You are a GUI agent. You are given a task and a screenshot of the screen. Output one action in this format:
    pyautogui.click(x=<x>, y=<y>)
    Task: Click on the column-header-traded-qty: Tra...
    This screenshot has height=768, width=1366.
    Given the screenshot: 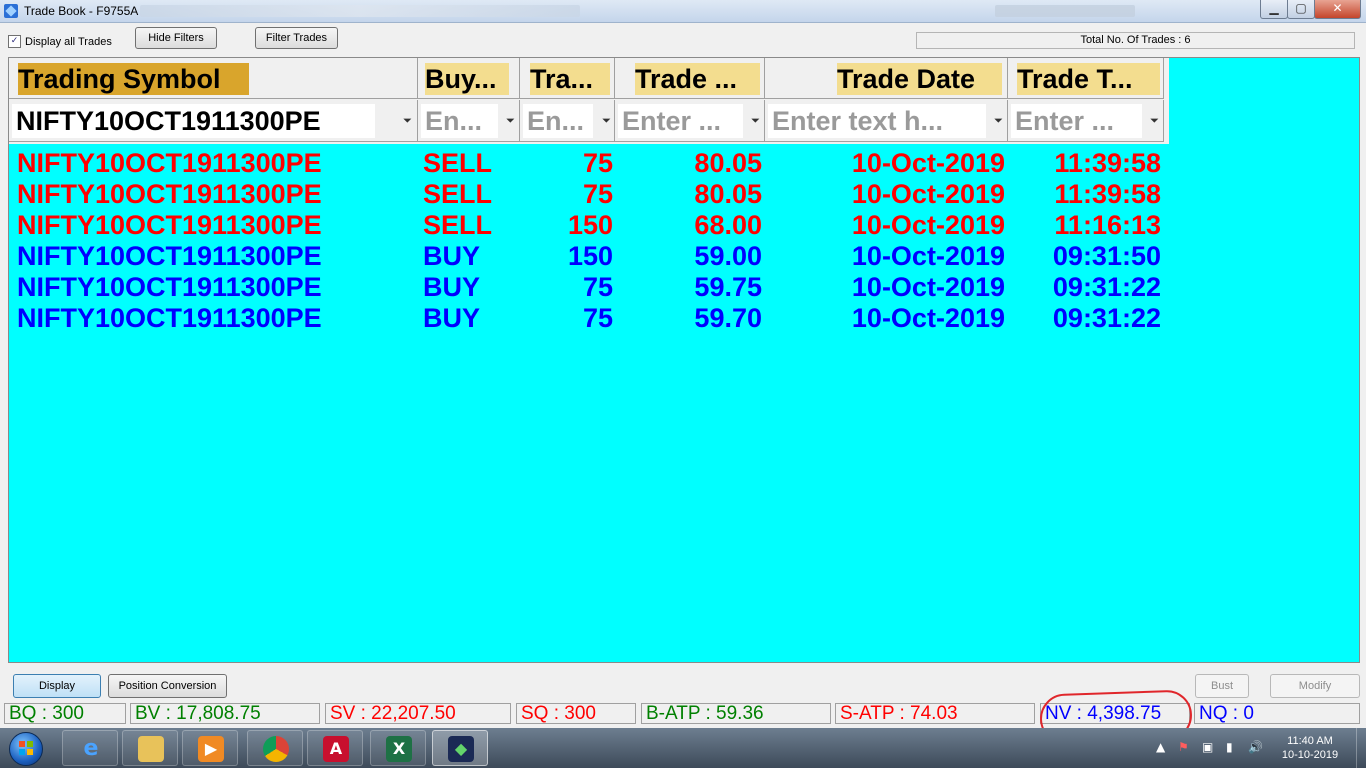 What is the action you would take?
    pyautogui.click(x=567, y=78)
    